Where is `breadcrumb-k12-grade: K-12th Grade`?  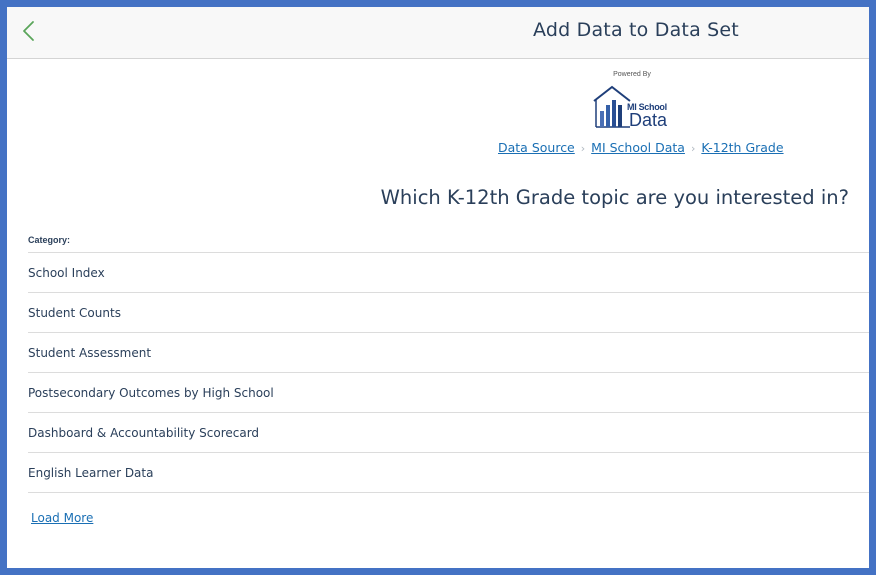
breadcrumb-k12-grade: K-12th Grade is located at coordinates (742, 147).